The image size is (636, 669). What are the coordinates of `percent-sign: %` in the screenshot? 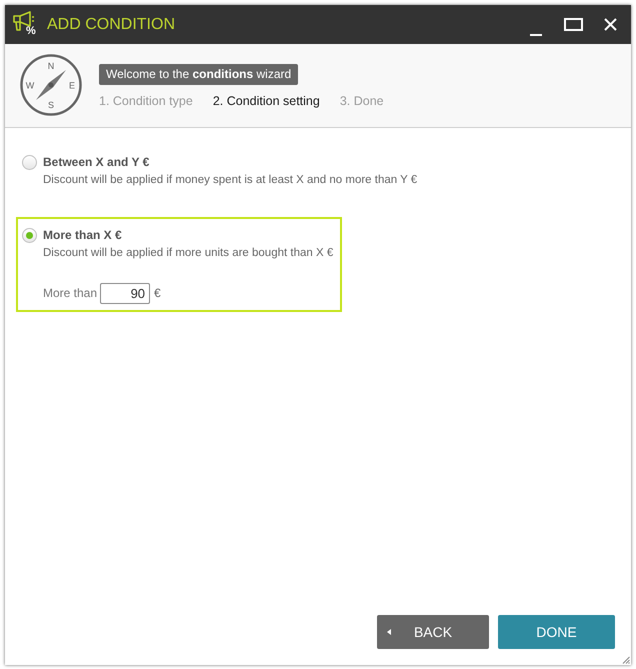 It's located at (31, 30).